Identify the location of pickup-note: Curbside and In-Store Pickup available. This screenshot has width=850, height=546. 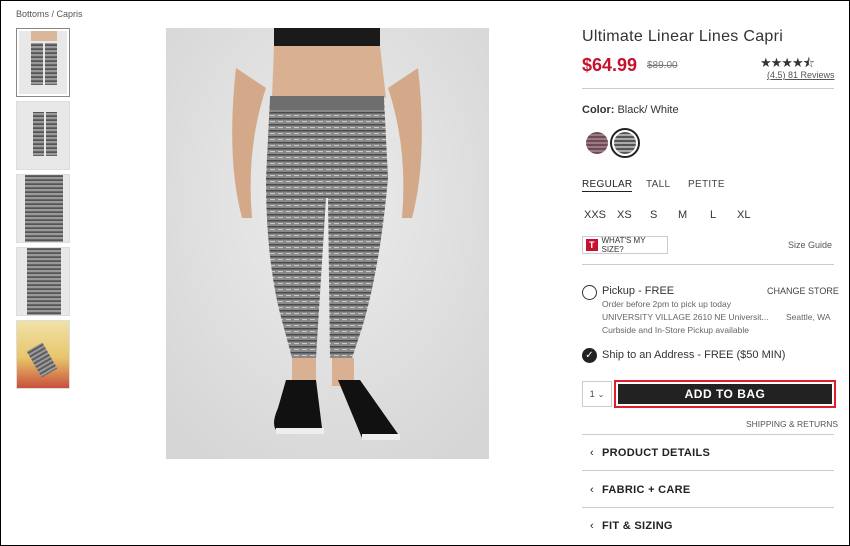
(675, 330).